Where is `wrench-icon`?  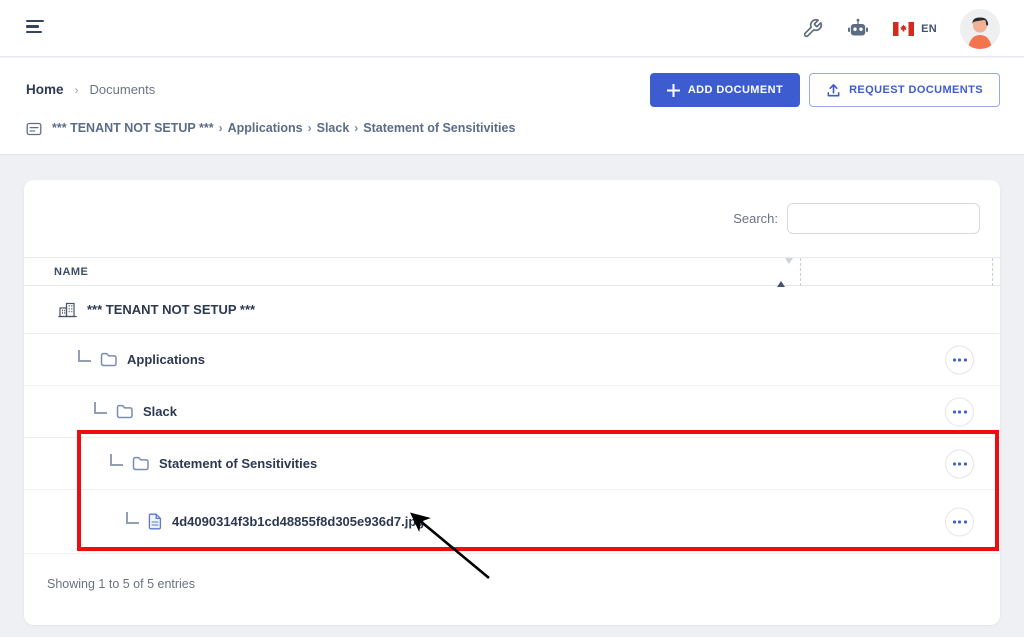
wrench-icon is located at coordinates (812, 28).